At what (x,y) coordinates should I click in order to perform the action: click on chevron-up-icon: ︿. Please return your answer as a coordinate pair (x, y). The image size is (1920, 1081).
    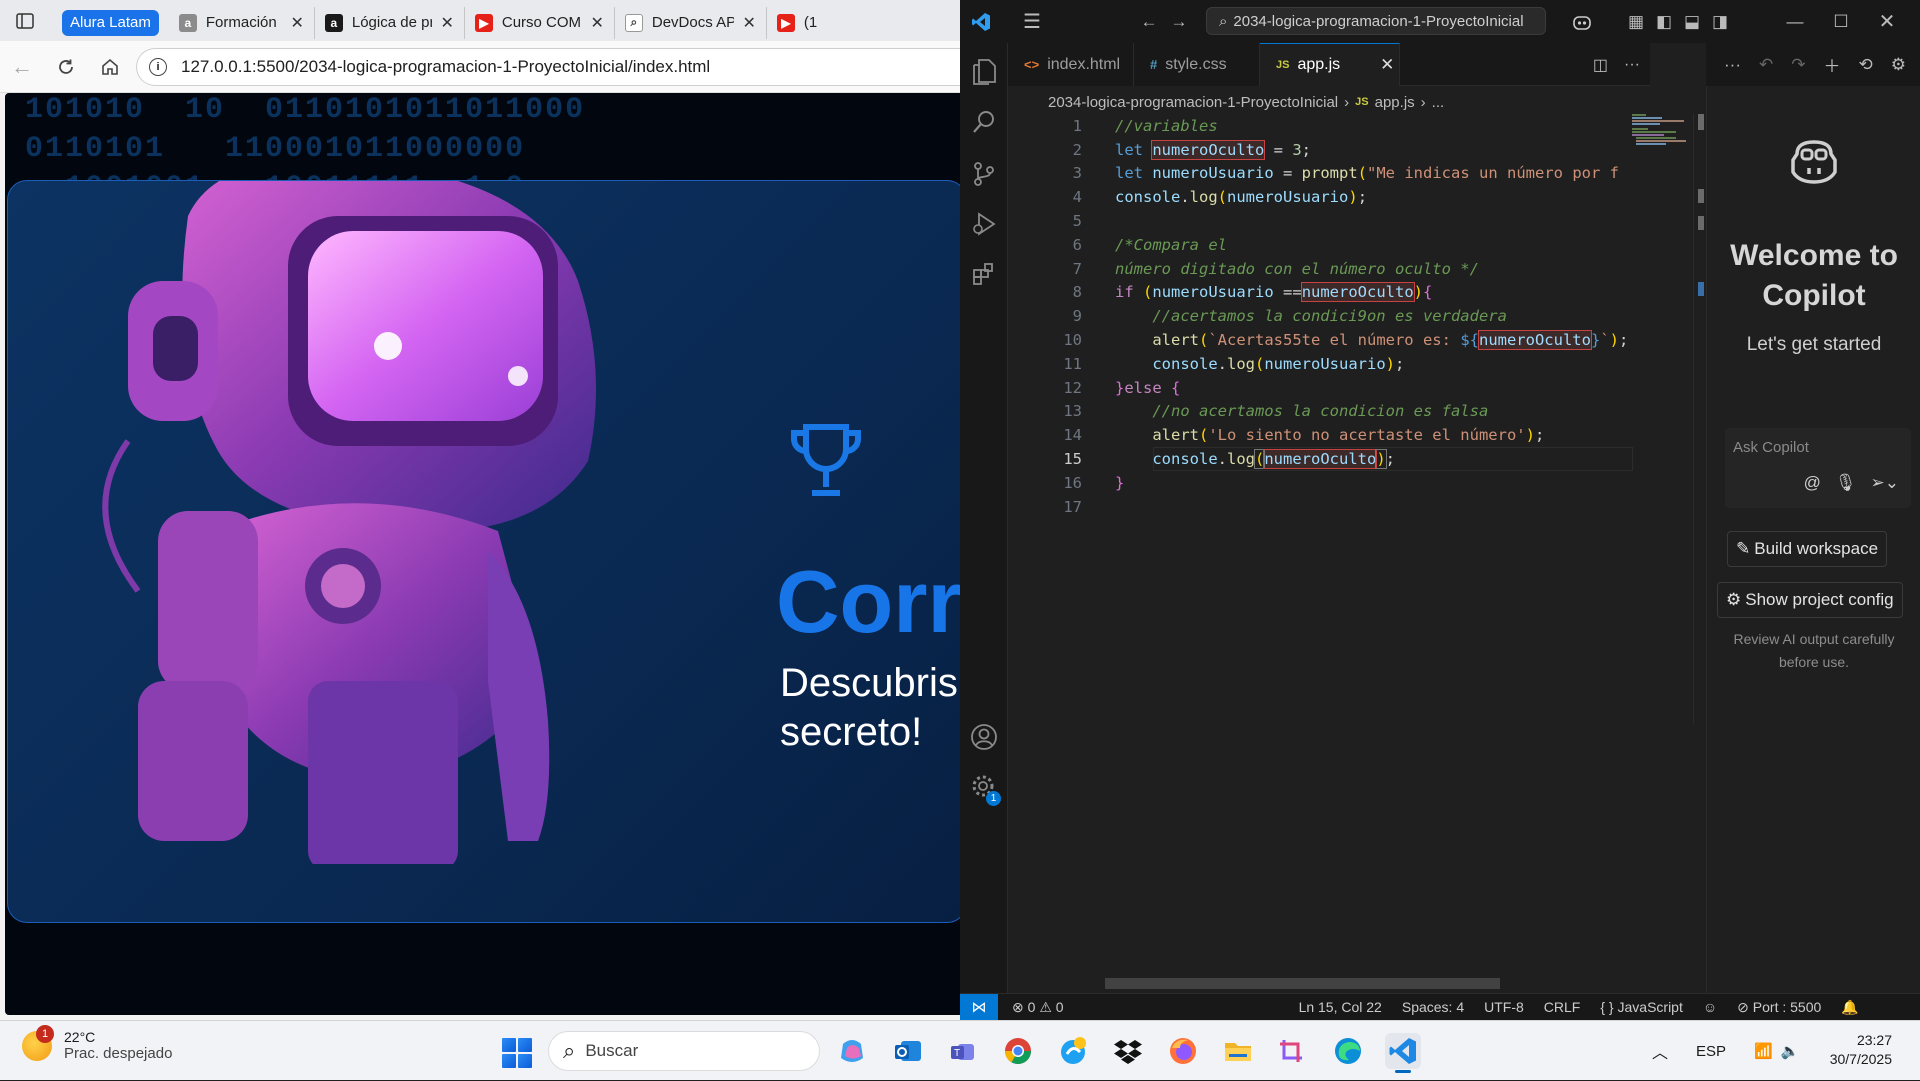
    Looking at the image, I should click on (1660, 1051).